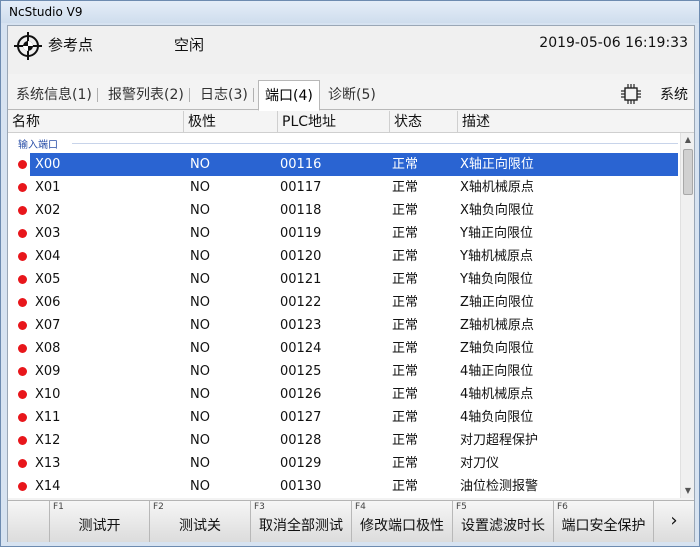  Describe the element at coordinates (613, 43) in the screenshot. I see `datetime-display: 2019-05-06 16:19:33` at that location.